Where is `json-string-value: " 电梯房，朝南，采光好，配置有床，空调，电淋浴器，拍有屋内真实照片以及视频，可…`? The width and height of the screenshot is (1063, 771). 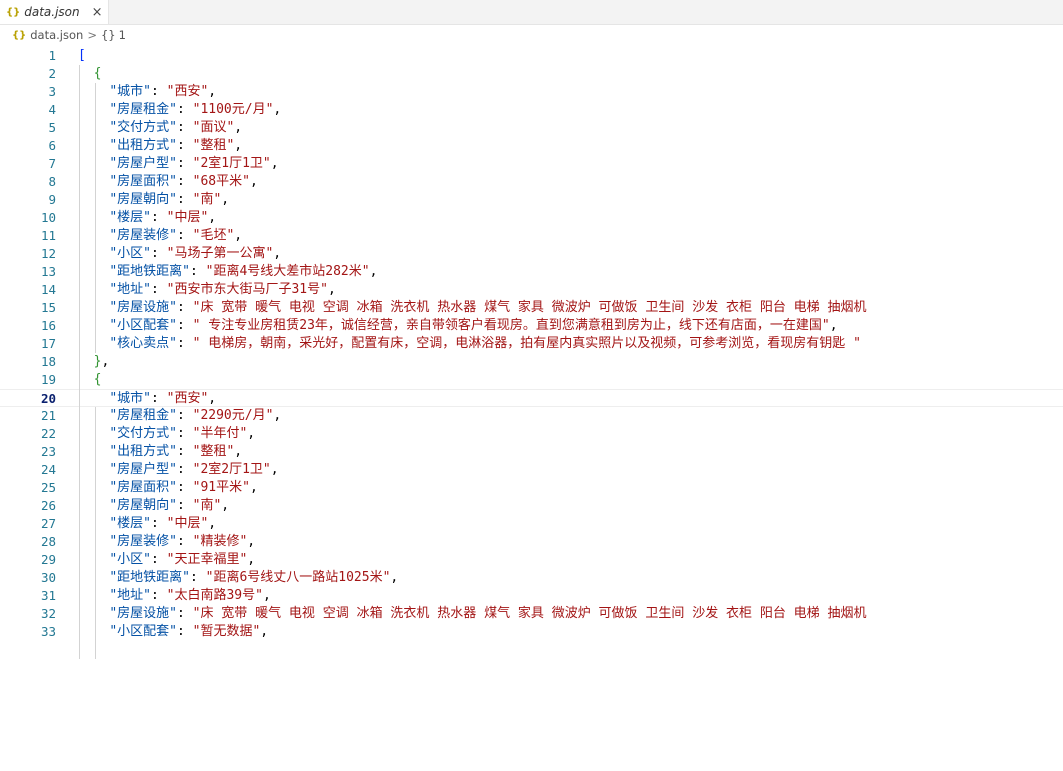 json-string-value: " 电梯房，朝南，采光好，配置有床，空调，电淋浴器，拍有屋内真实照片以及视频，可… is located at coordinates (526, 343).